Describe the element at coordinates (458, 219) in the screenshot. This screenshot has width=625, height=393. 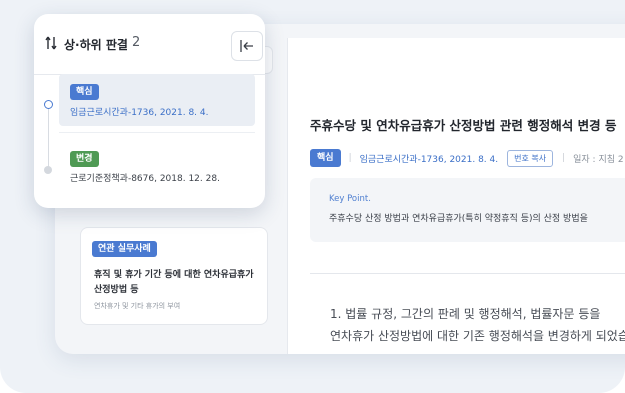
I see `key-point-text: 주휴수당 산정 방법과 연차유급휴가(특히 약정휴직 등)의 산정 방법을` at that location.